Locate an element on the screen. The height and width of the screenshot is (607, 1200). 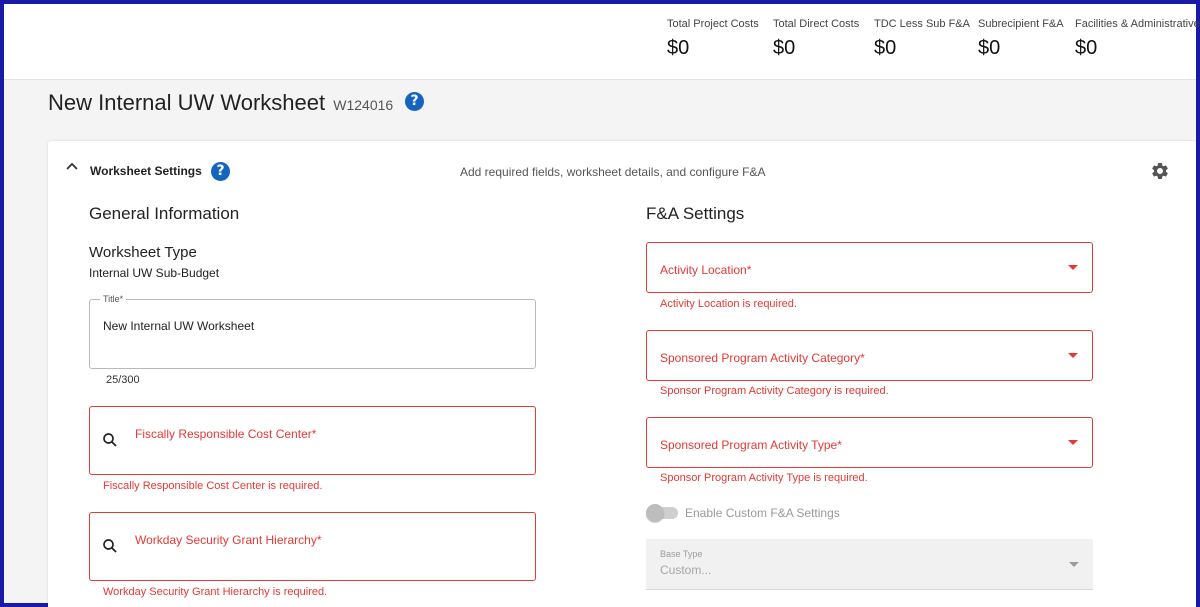
fa-settings-heading: F&A Settings is located at coordinates (695, 213).